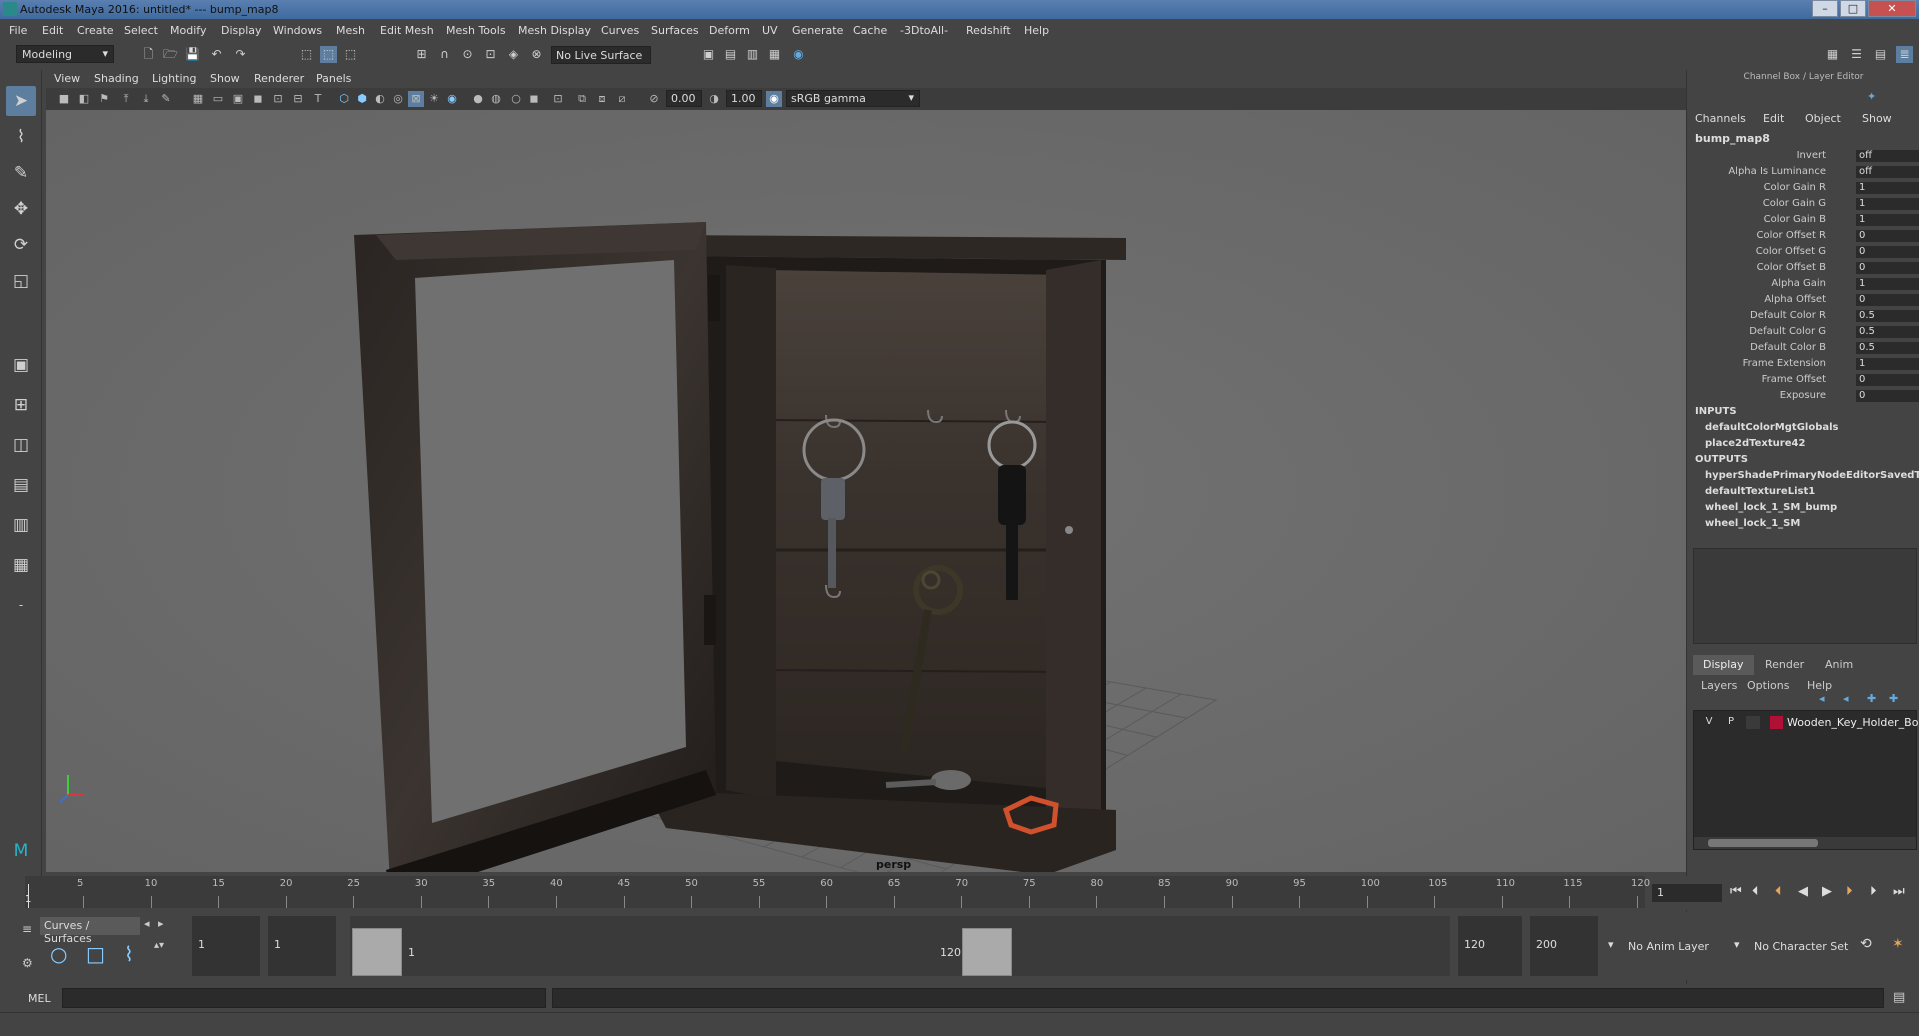 This screenshot has height=1036, width=1919. Describe the element at coordinates (654, 99) in the screenshot. I see `exposure-icon: ⊘` at that location.